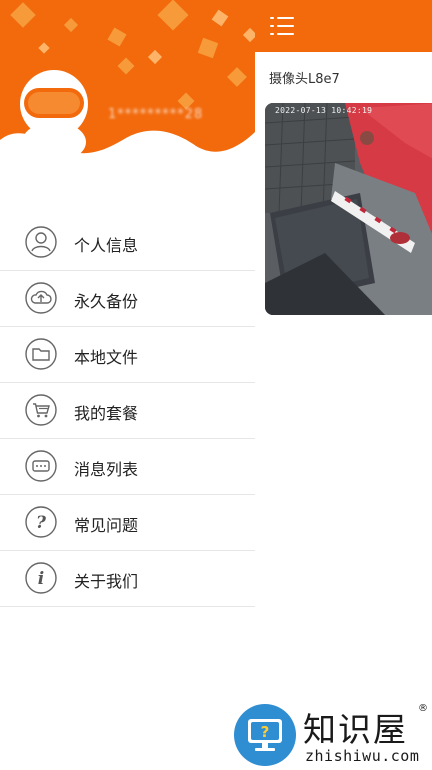 The width and height of the screenshot is (432, 770). I want to click on help-icon: ?, so click(41, 522).